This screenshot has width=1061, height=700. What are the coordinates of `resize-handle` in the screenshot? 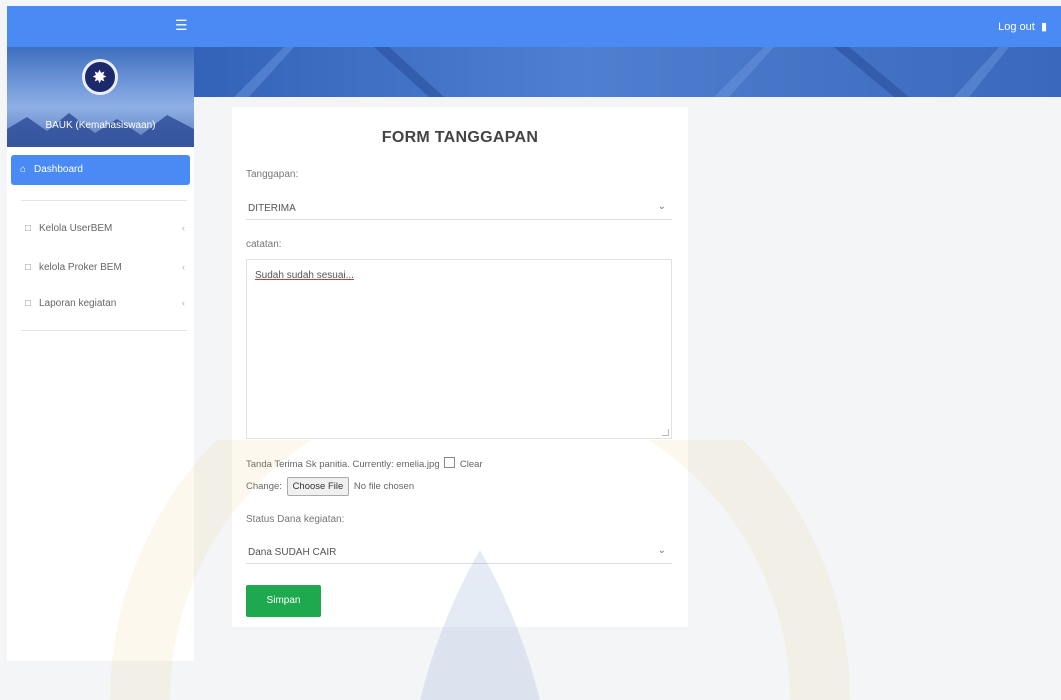 It's located at (665, 432).